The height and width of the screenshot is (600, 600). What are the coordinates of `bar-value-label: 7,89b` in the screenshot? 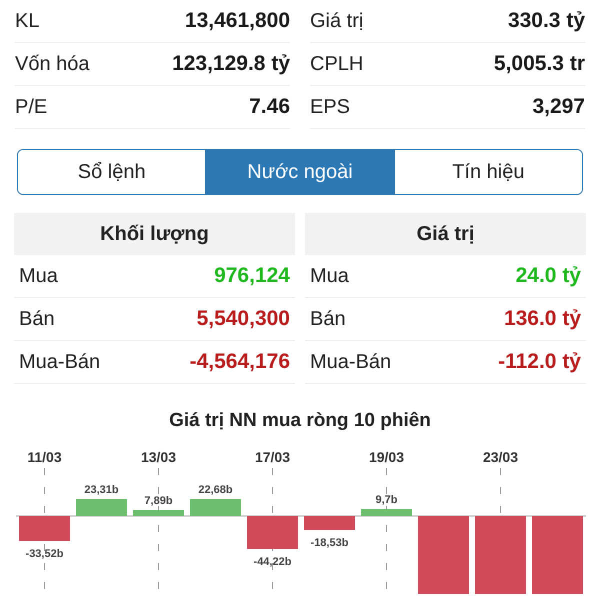 It's located at (158, 501).